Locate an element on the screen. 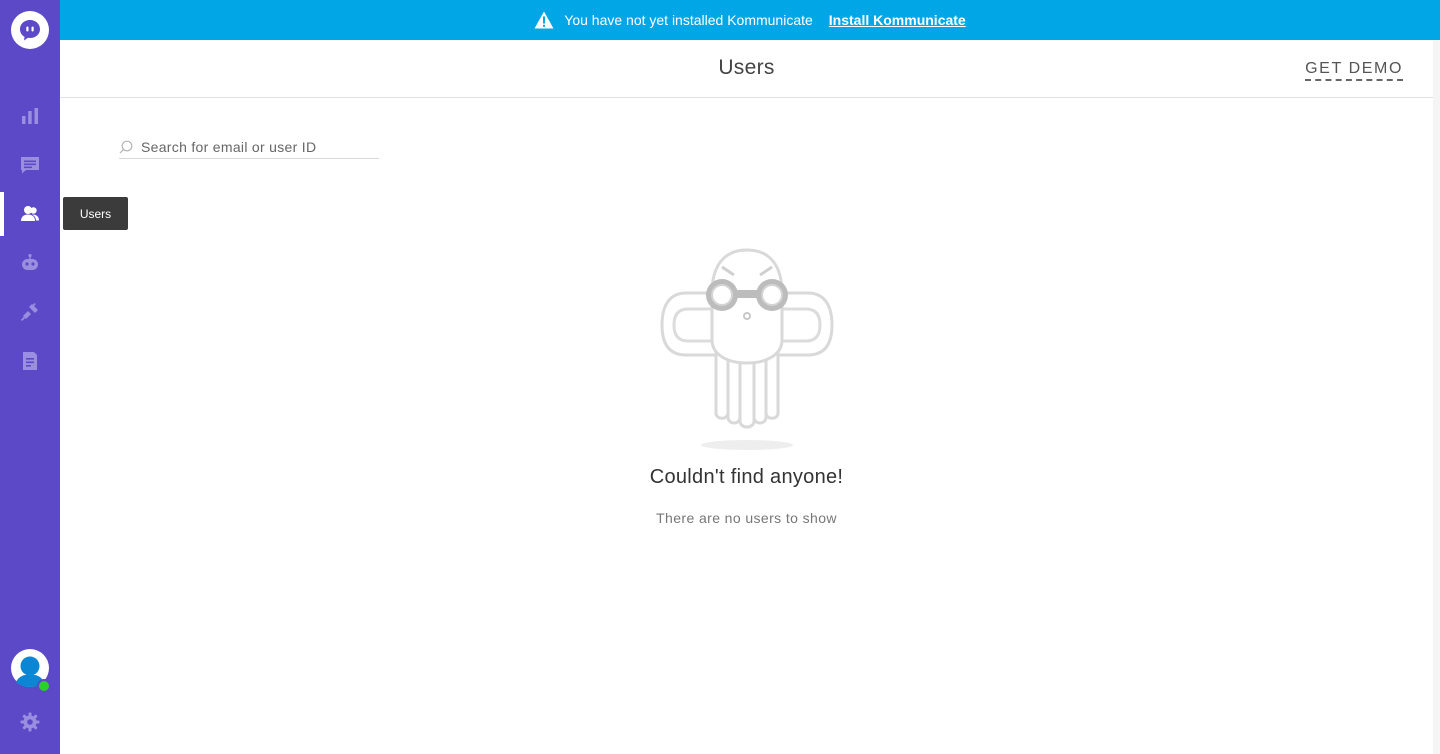 This screenshot has width=1440, height=754. empty-state-title: Couldn't find anyone! is located at coordinates (746, 477).